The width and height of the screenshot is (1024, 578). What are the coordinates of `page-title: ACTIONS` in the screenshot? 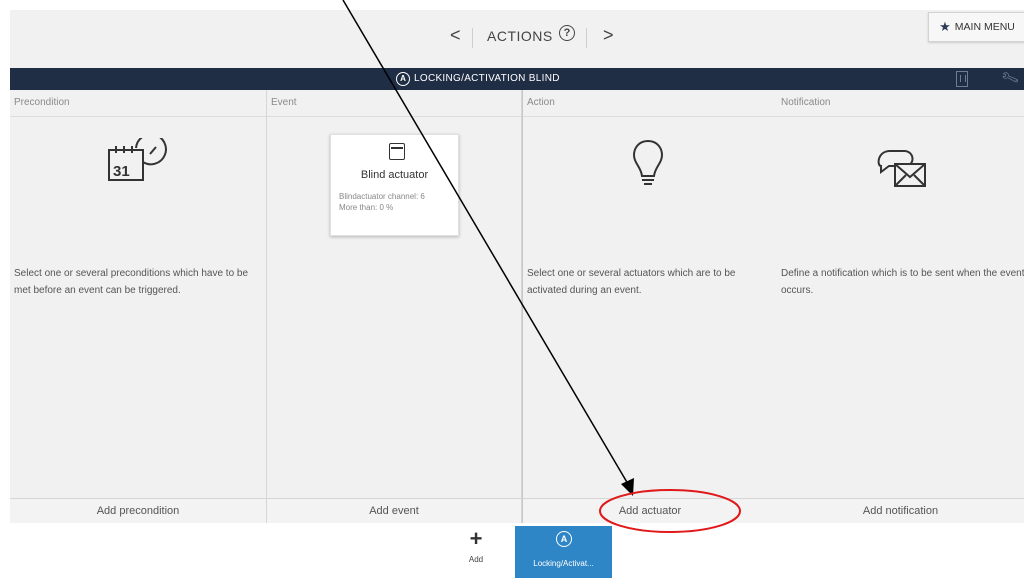 It's located at (520, 36).